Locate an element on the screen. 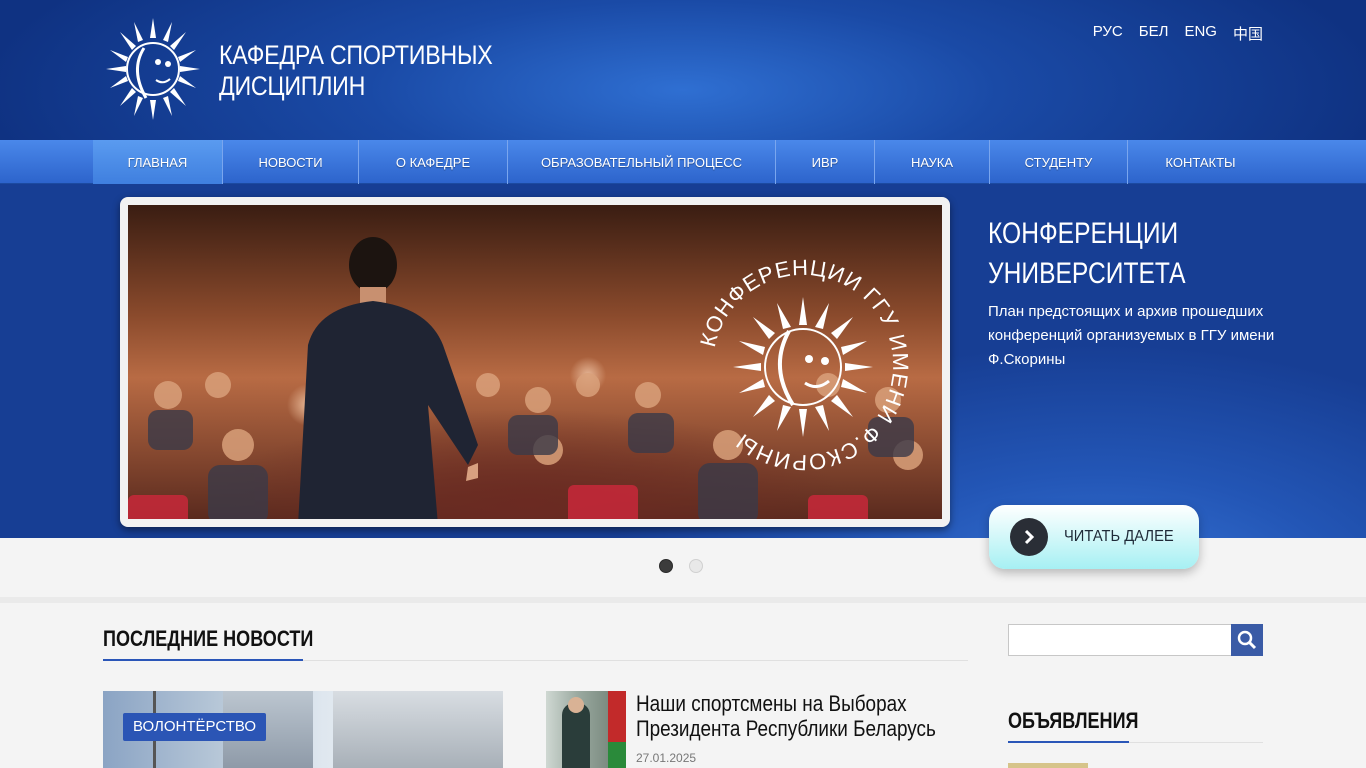 This screenshot has height=768, width=1366. read-more-label: ЧИТАТЬ ДАЛЕЕ is located at coordinates (1119, 536).